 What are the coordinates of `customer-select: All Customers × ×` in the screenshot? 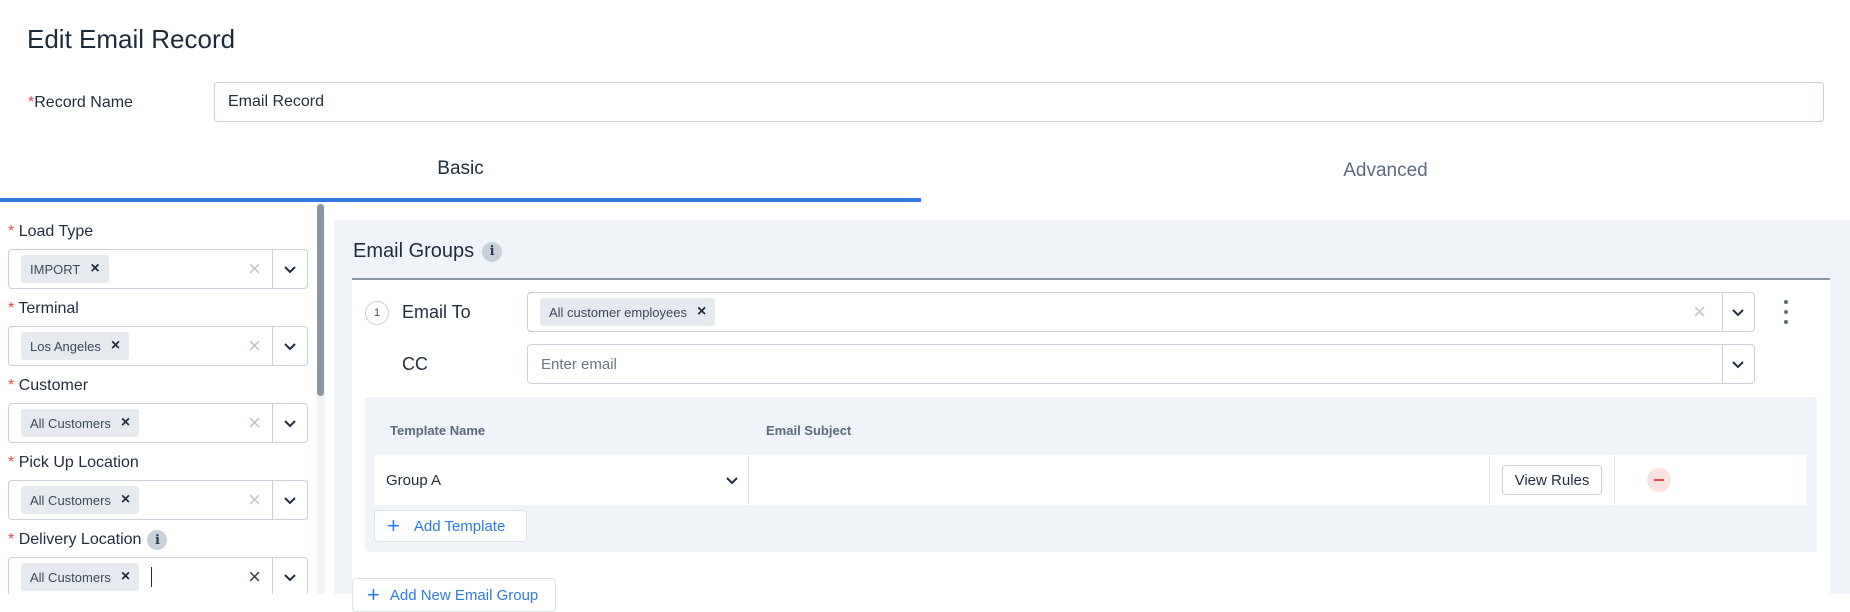 It's located at (158, 423).